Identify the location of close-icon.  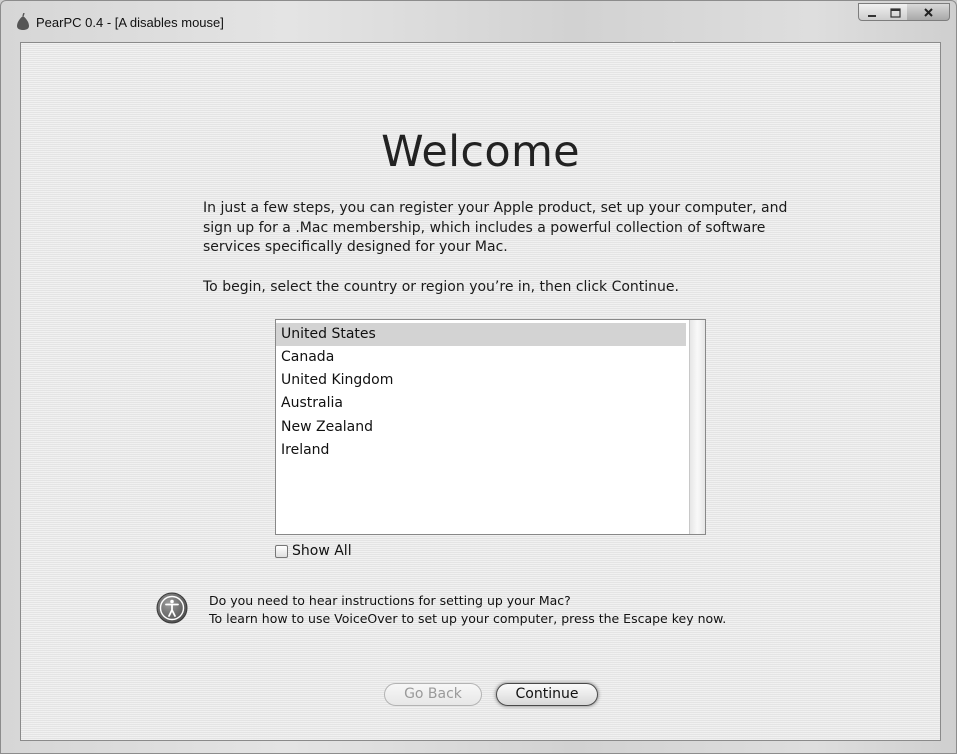
(928, 12).